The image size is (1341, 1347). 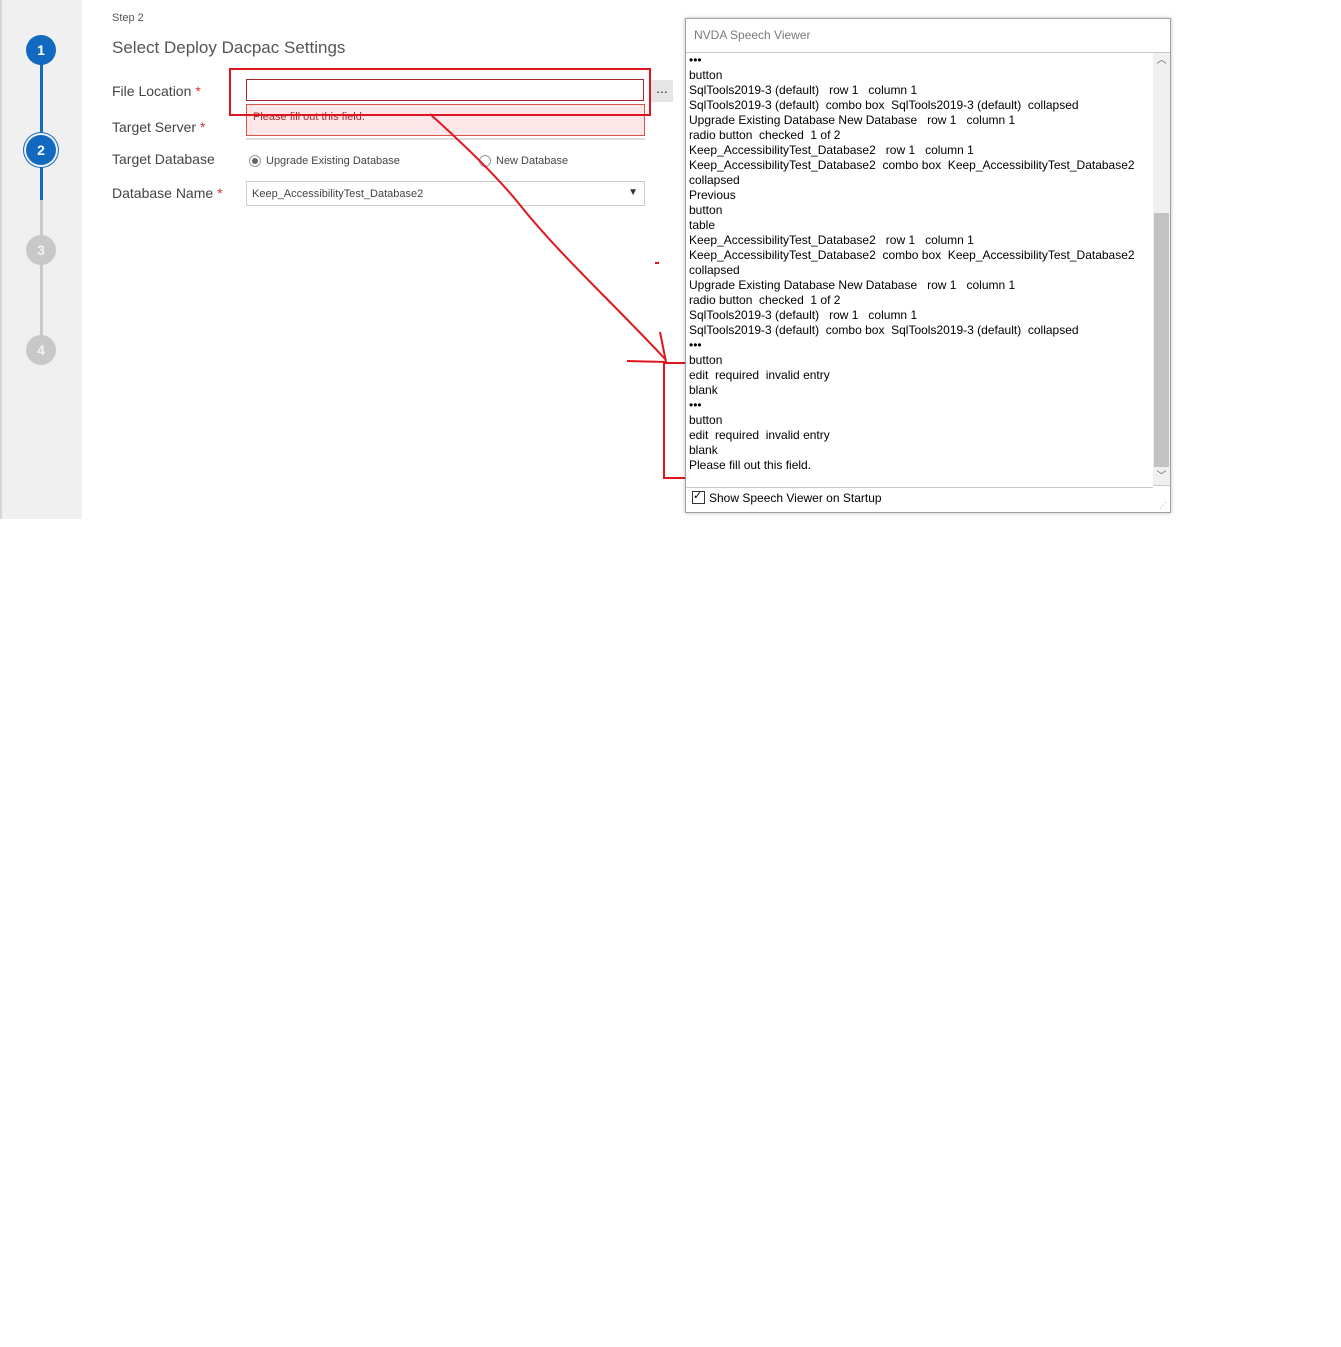 I want to click on window-title: NVDA Speech Viewer, so click(x=752, y=35).